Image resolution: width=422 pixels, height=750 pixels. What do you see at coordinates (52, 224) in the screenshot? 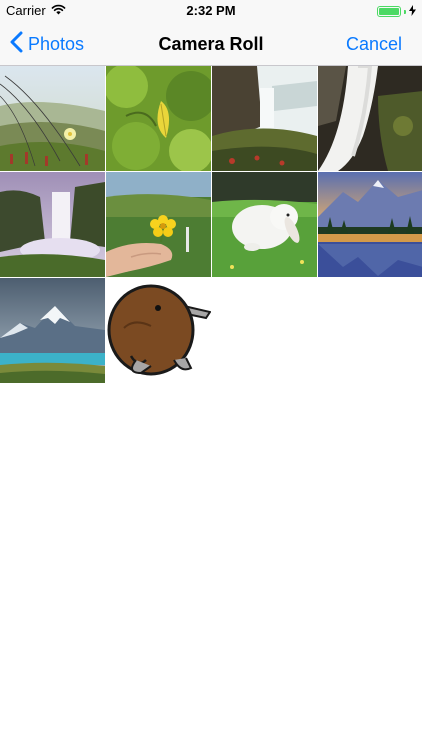
I see `photo-misty-waterfall` at bounding box center [52, 224].